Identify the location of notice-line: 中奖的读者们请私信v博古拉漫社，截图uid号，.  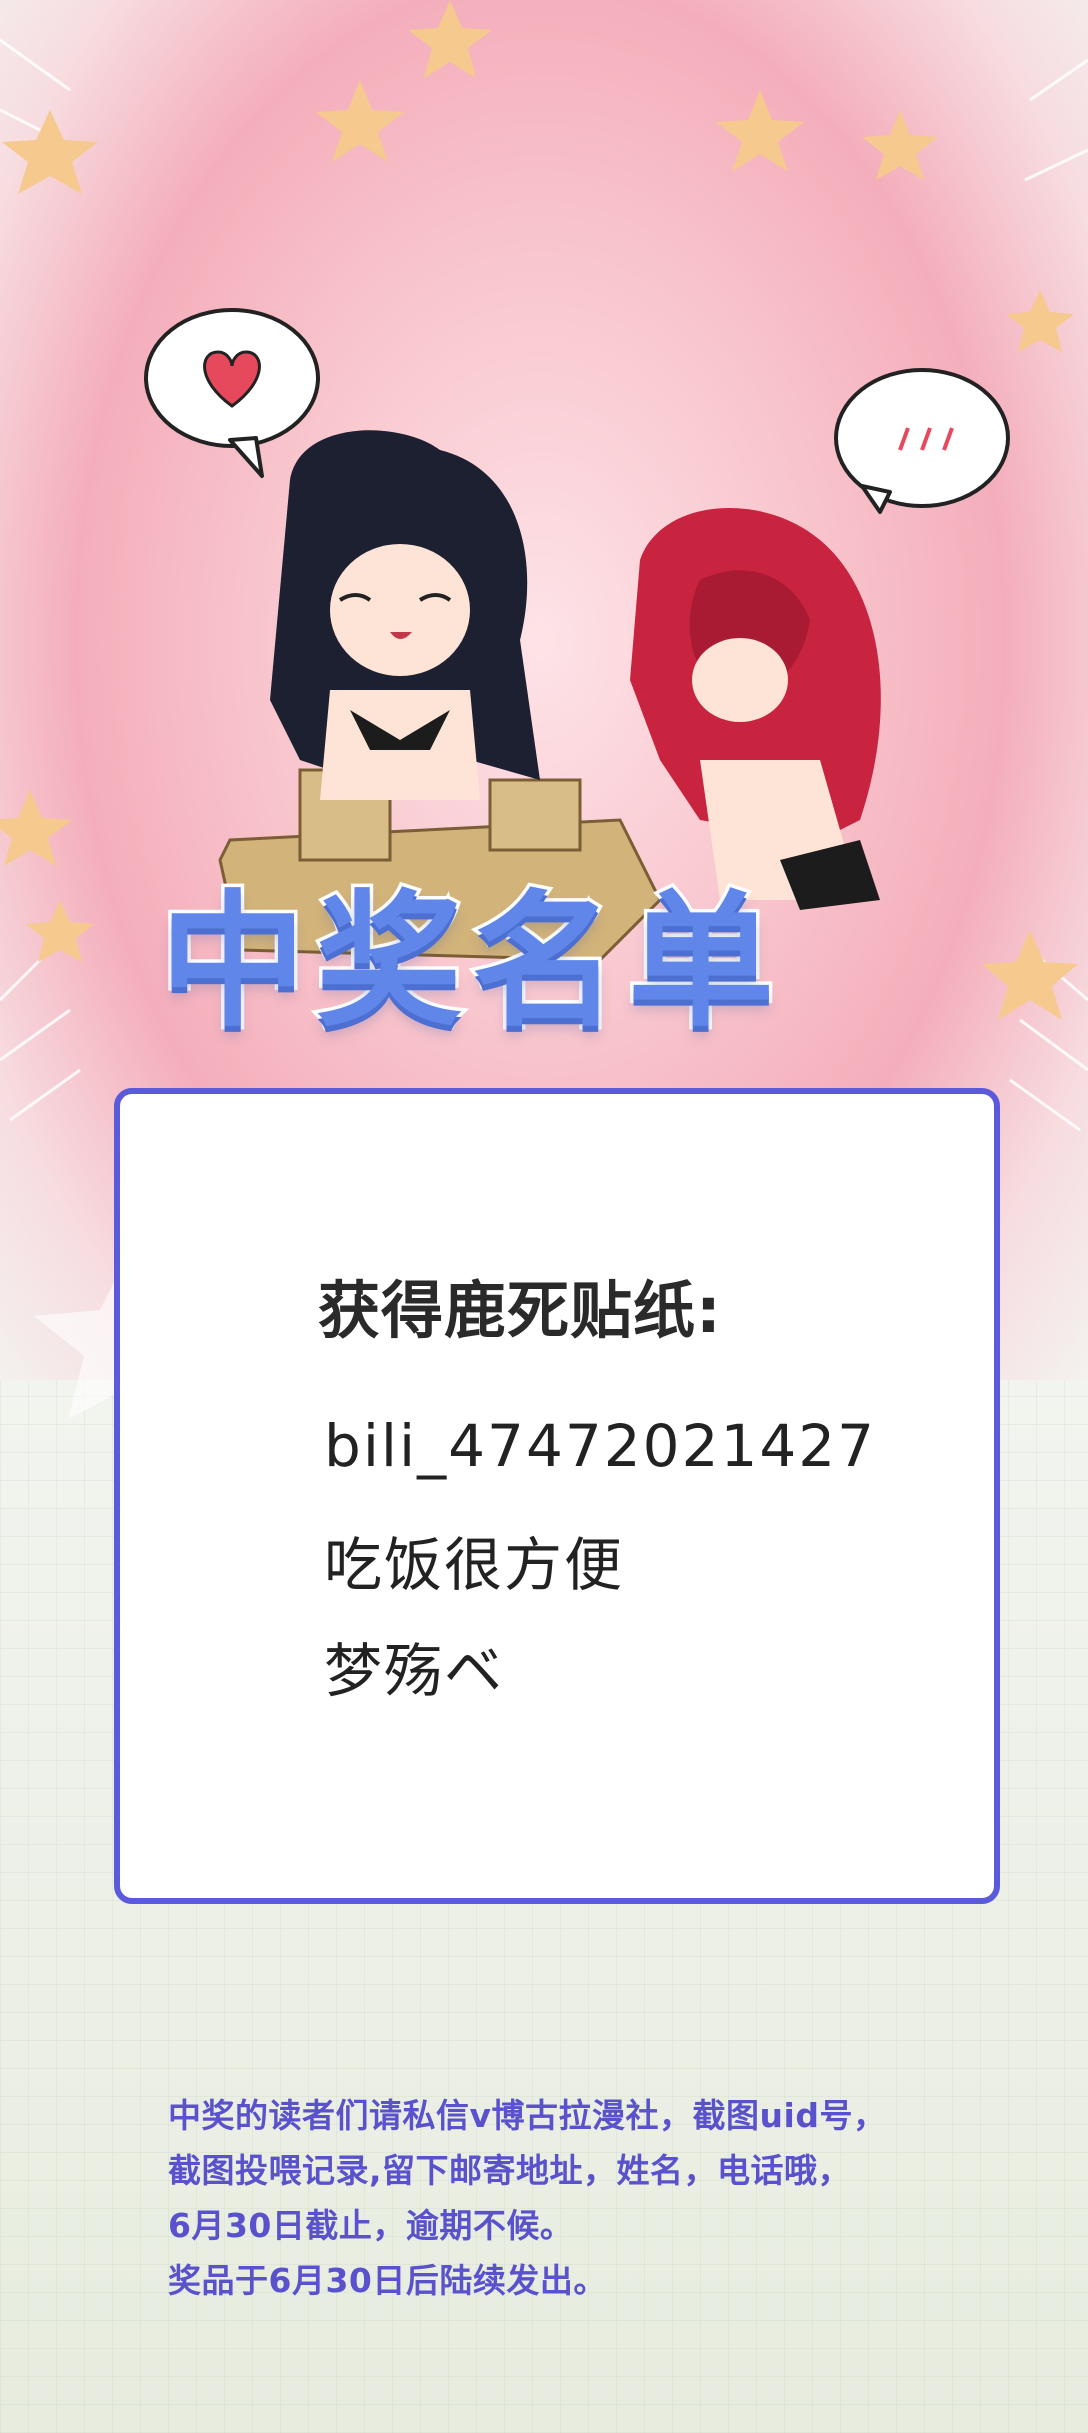
(527, 2115).